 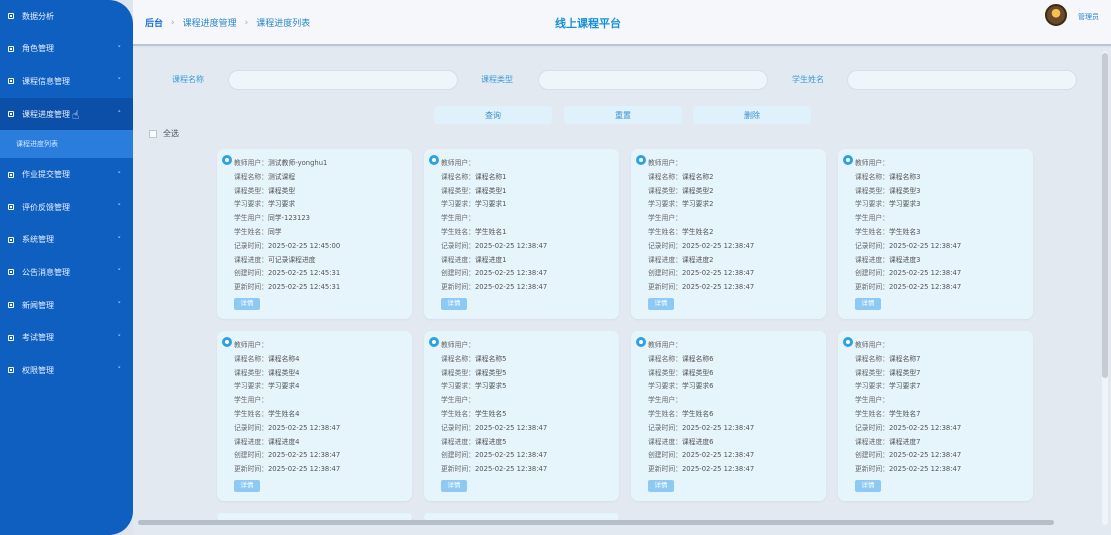 I want to click on sidebar-item: 作业提交管理 ˅, so click(x=66, y=174).